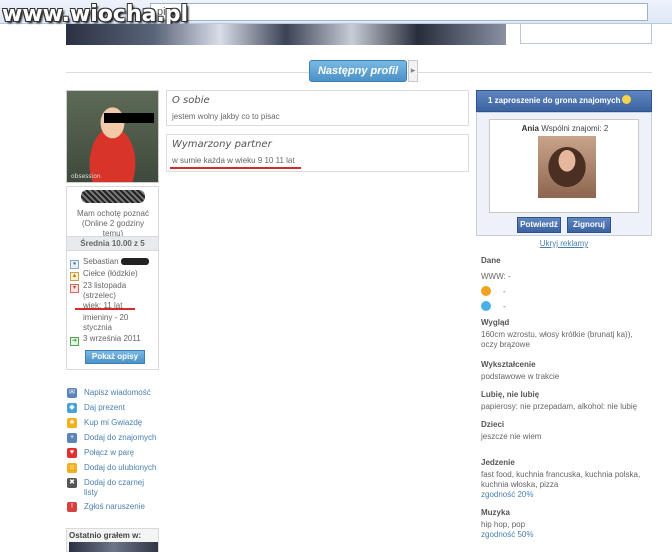  I want to click on banner-side-box, so click(586, 34).